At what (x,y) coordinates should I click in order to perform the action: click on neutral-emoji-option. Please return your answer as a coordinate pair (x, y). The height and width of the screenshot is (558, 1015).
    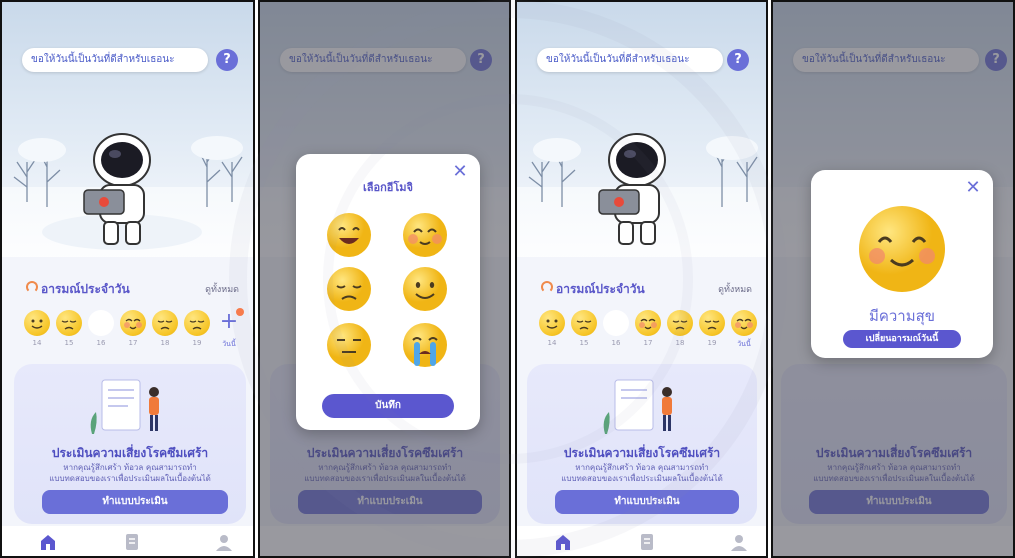
    Looking at the image, I should click on (349, 345).